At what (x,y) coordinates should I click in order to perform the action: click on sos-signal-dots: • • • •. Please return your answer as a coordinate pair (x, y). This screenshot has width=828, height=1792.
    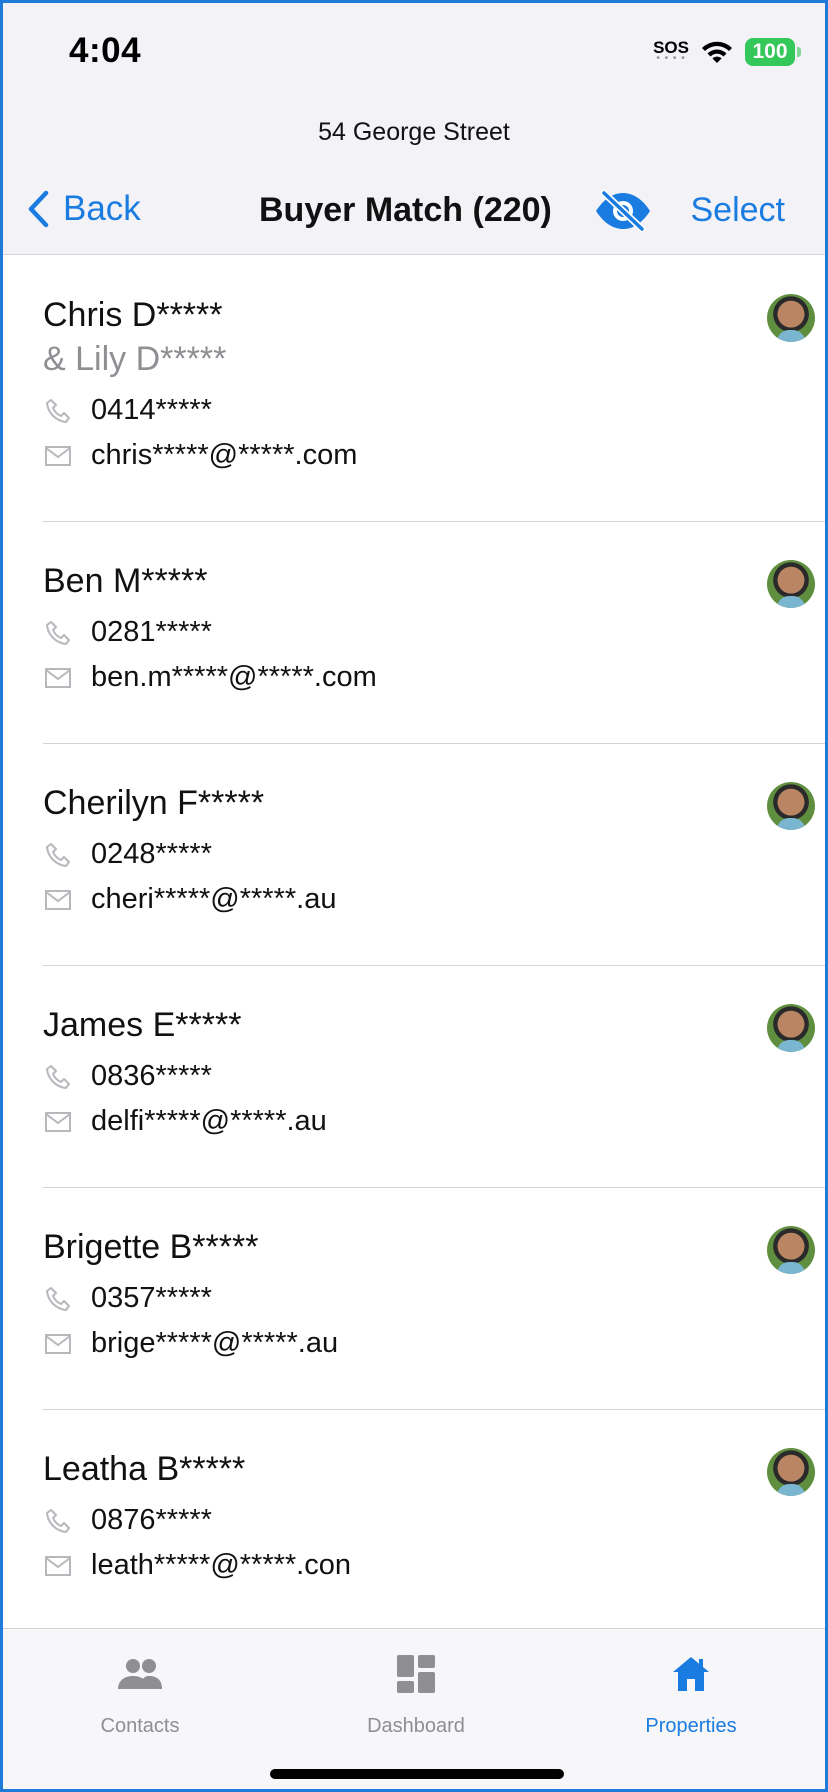
    Looking at the image, I should click on (671, 58).